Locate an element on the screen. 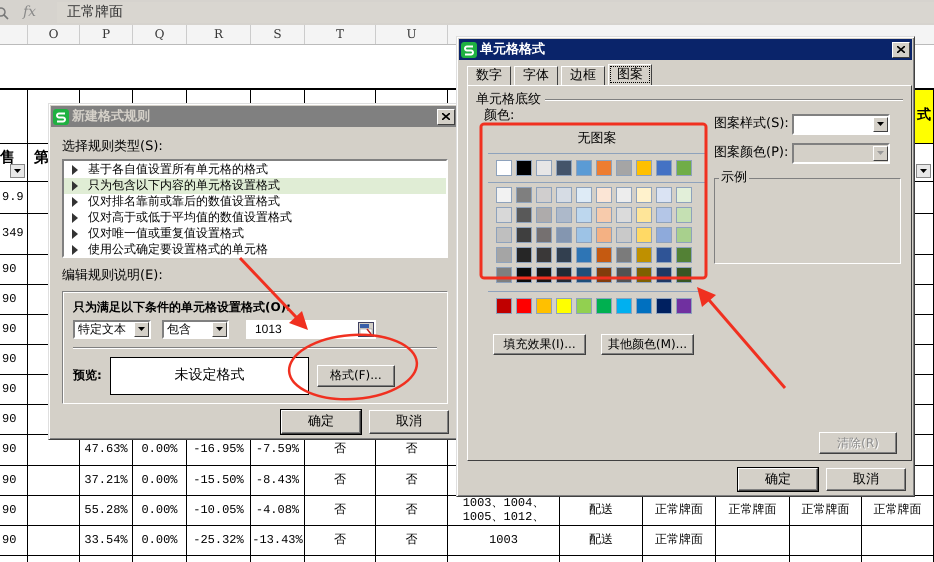  table-cell: 0.00% is located at coordinates (160, 510).